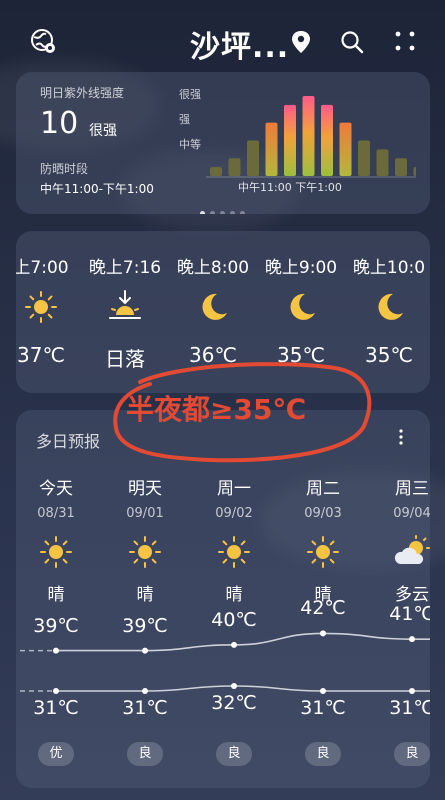  I want to click on day-date: 09/02, so click(234, 513).